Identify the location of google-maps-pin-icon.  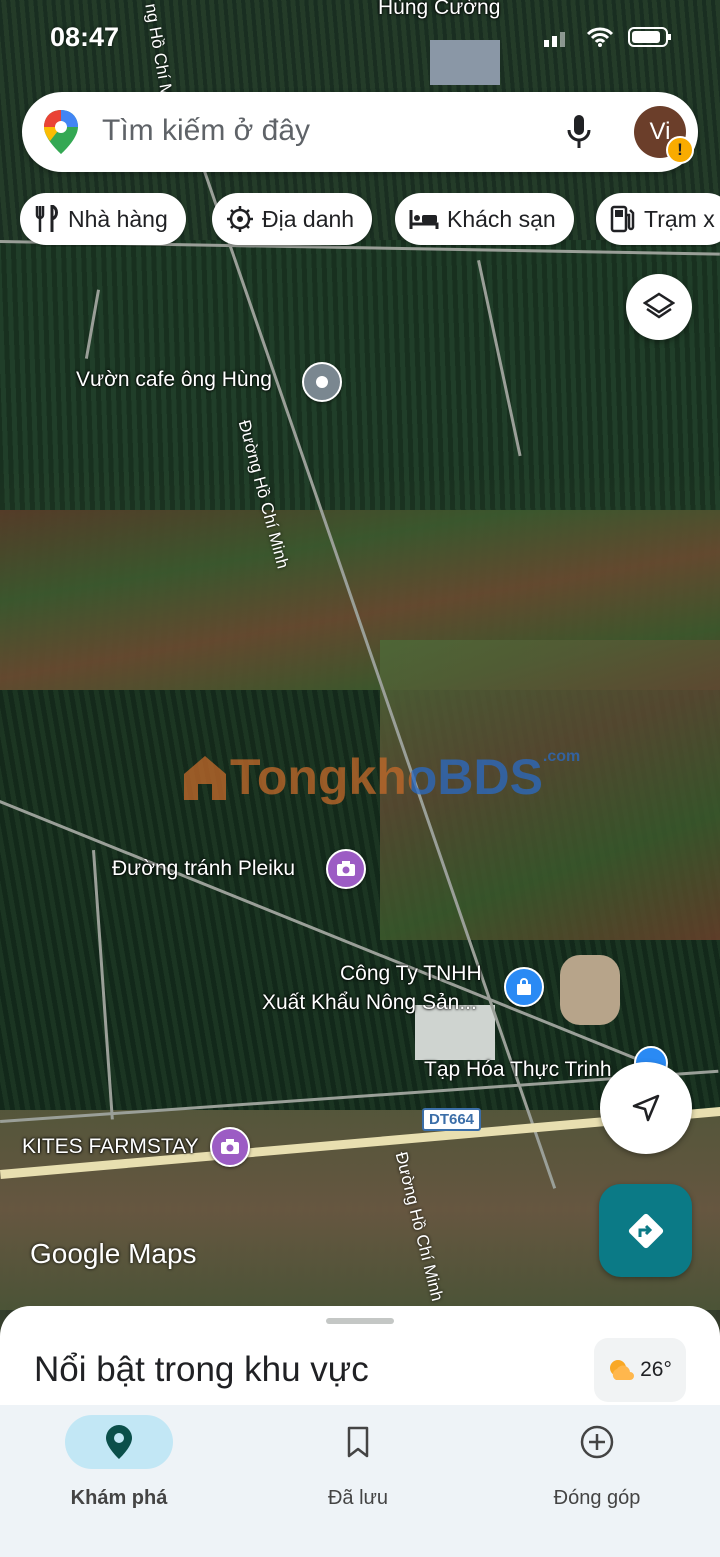
(61, 132).